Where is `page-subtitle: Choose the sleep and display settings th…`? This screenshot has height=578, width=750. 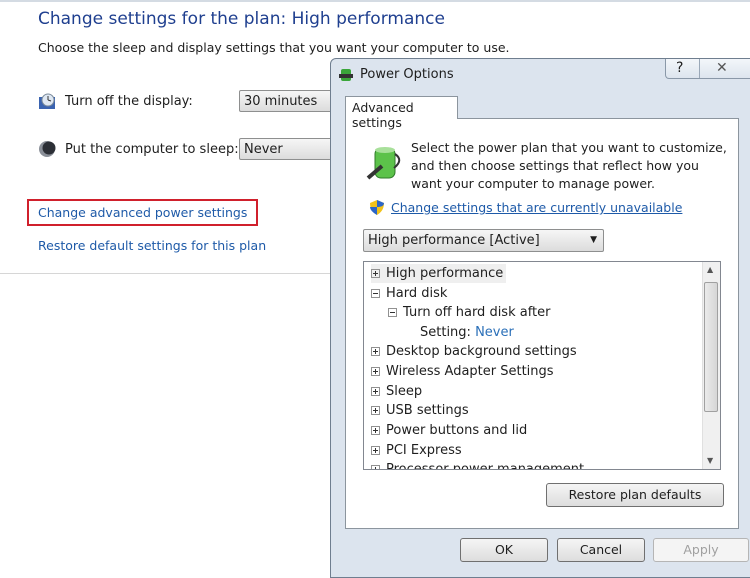 page-subtitle: Choose the sleep and display settings th… is located at coordinates (274, 47).